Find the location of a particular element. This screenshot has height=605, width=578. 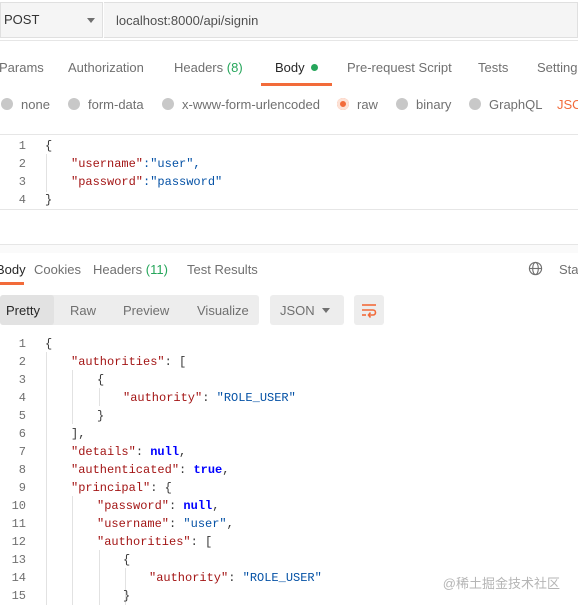

wrap-lines-button is located at coordinates (369, 310).